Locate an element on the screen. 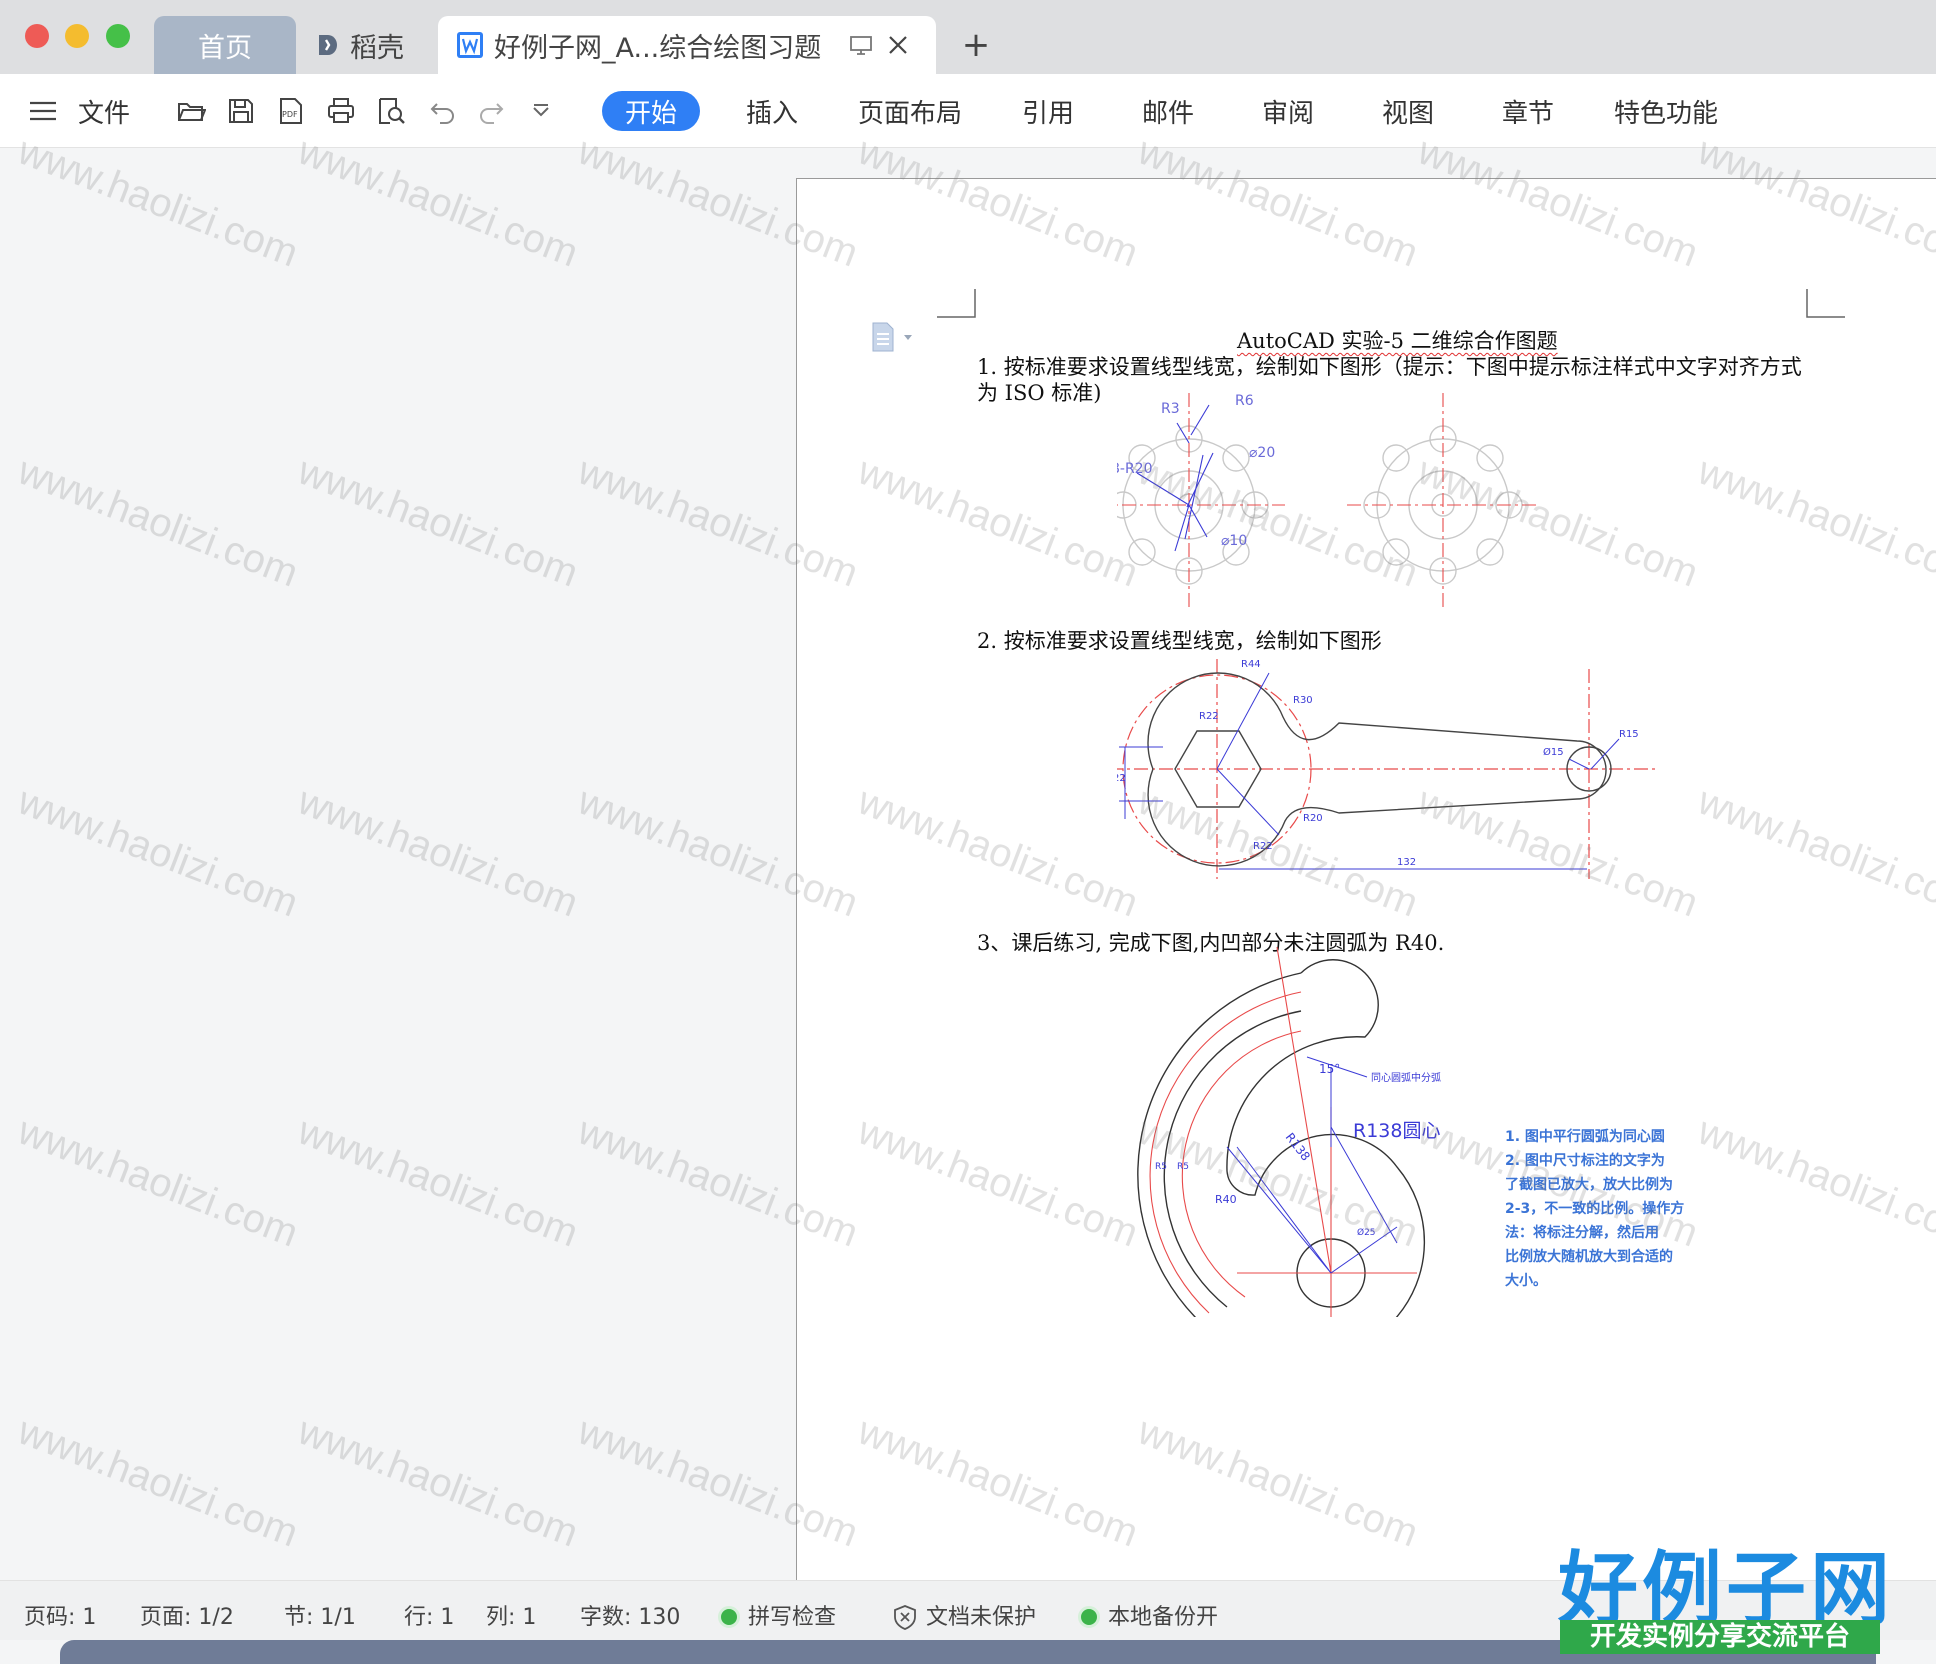 Image resolution: width=1936 pixels, height=1664 pixels. file-menu: 文件 is located at coordinates (104, 111).